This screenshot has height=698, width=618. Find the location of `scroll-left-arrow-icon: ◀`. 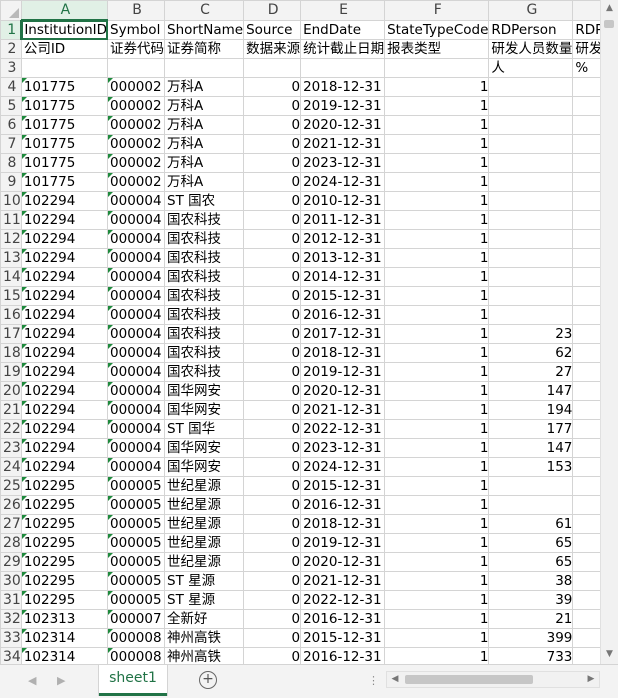

scroll-left-arrow-icon: ◀ is located at coordinates (395, 679).